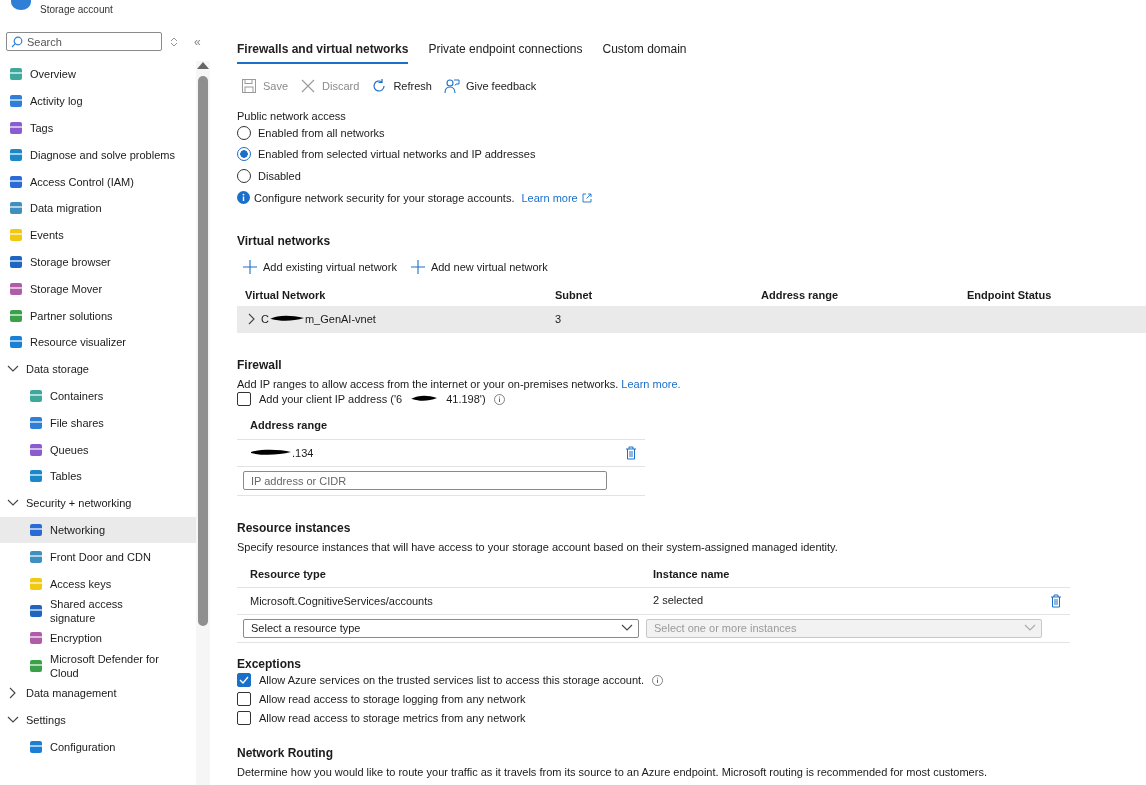 This screenshot has width=1146, height=785. I want to click on sidebar-item: Diagnose and solve problems, so click(98, 155).